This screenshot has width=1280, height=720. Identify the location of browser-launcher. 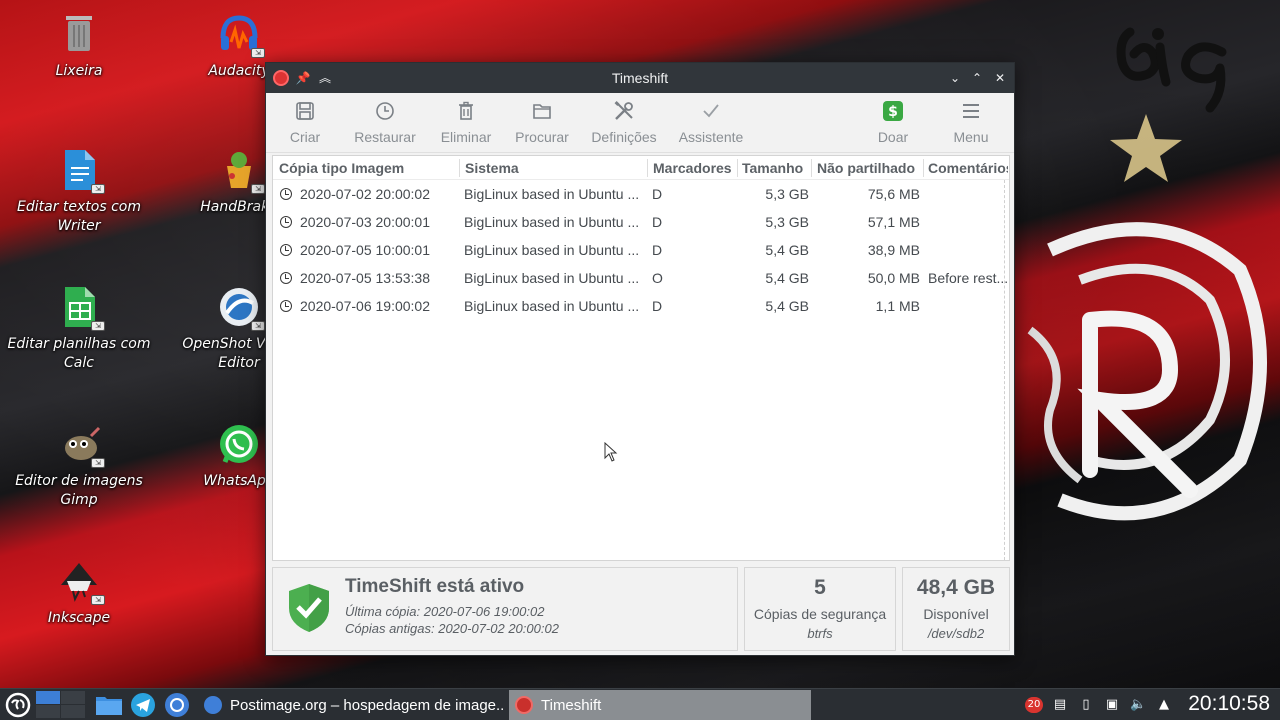
(177, 704).